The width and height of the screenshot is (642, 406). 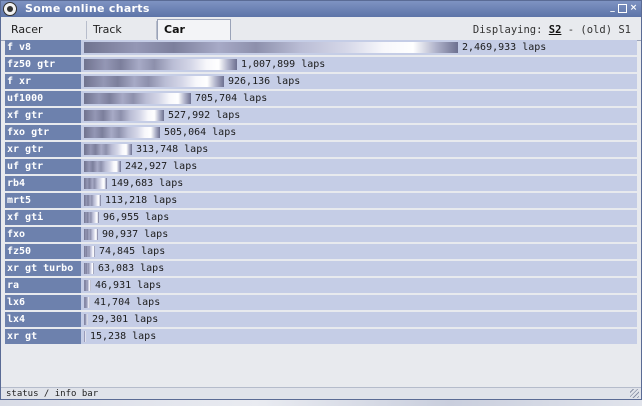 I want to click on chart-row: fxo 90,937 laps, so click(x=321, y=235).